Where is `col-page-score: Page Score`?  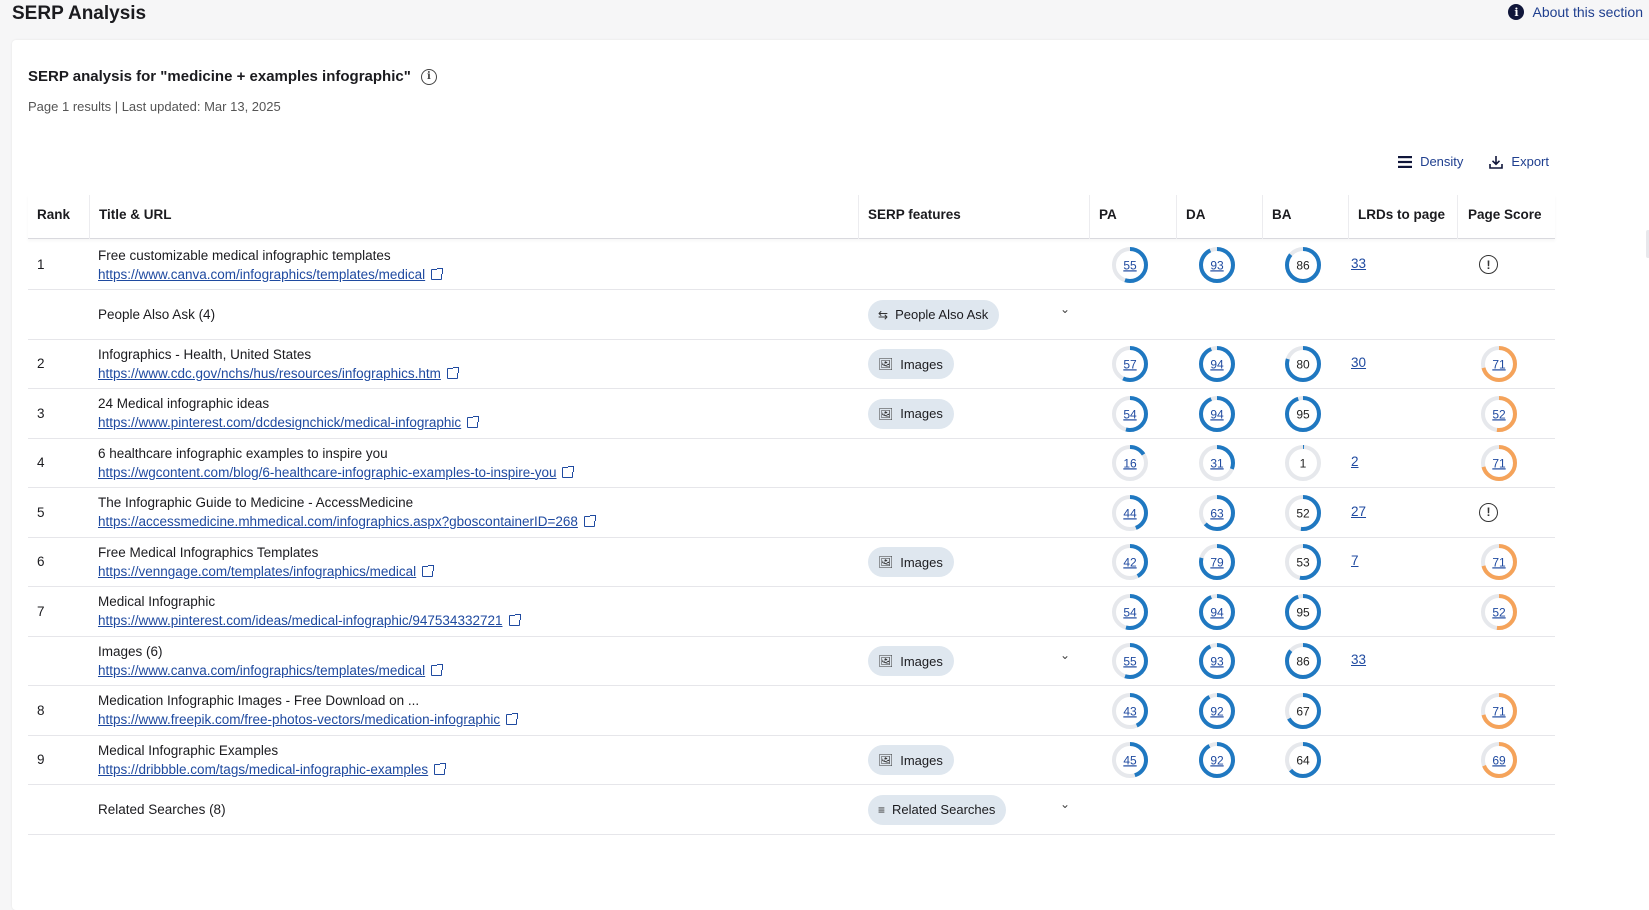 col-page-score: Page Score is located at coordinates (1499, 217).